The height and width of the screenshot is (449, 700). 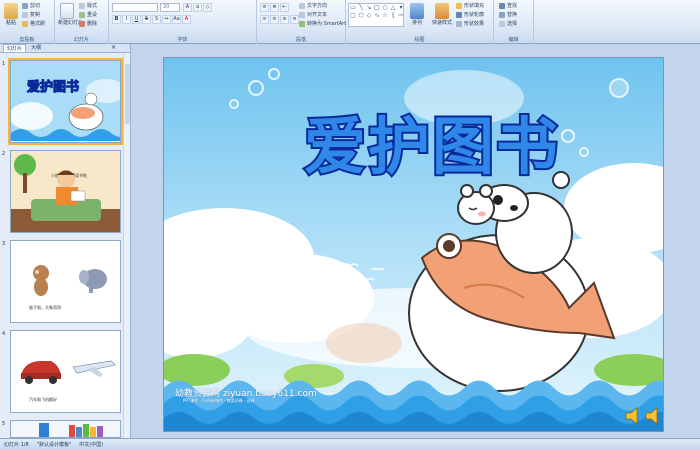 What do you see at coordinates (25, 23) in the screenshot?
I see `brush-icon` at bounding box center [25, 23].